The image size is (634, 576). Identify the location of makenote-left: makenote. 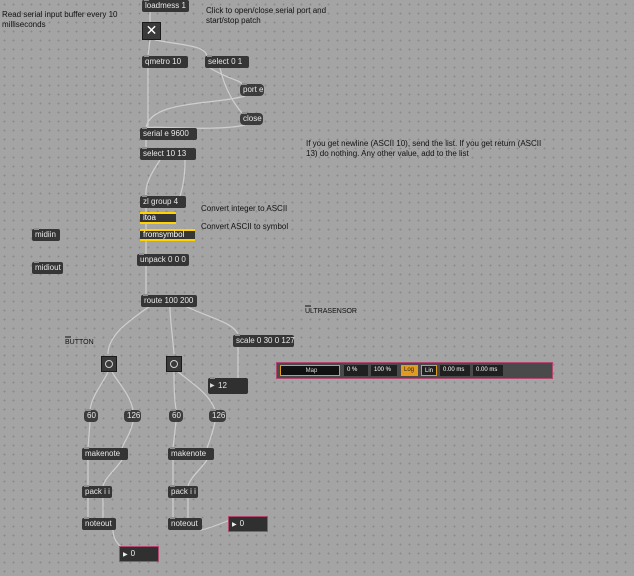
(105, 453).